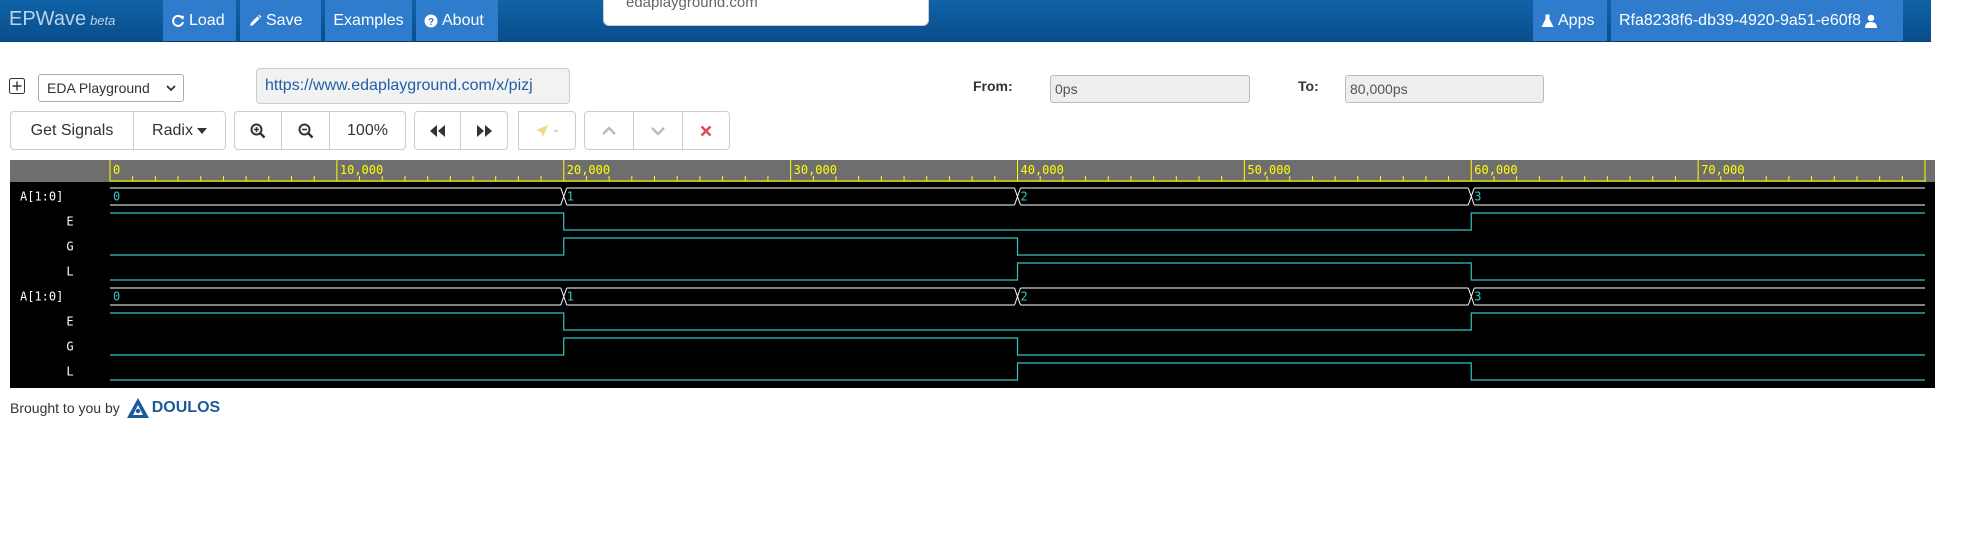  I want to click on zoom-level: 100%, so click(367, 130).